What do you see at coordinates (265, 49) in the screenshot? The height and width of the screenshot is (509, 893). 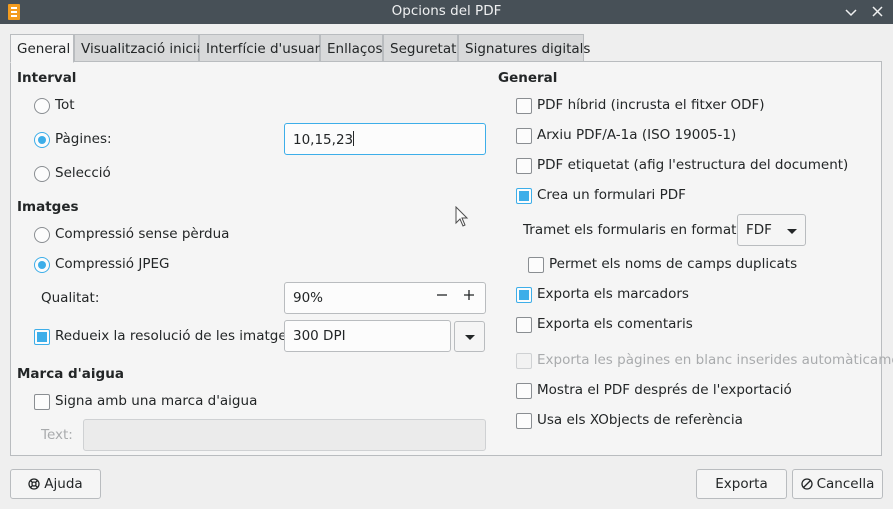 I see `tab-label: Interfície d'usuari` at bounding box center [265, 49].